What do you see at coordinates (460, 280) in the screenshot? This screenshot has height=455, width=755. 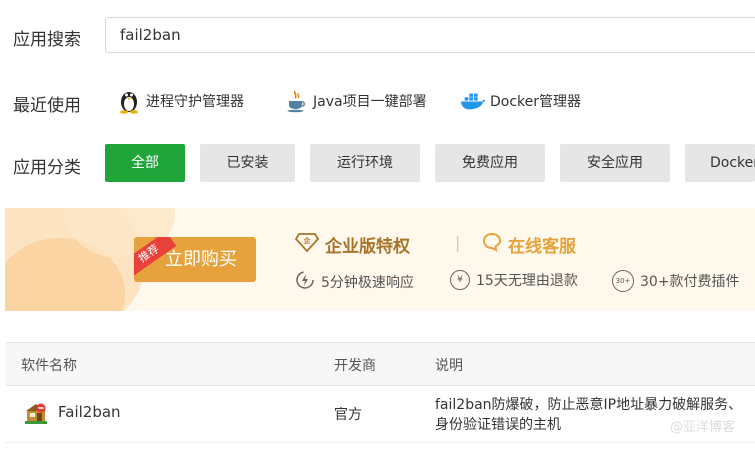 I see `yen-refund-icon: ¥` at bounding box center [460, 280].